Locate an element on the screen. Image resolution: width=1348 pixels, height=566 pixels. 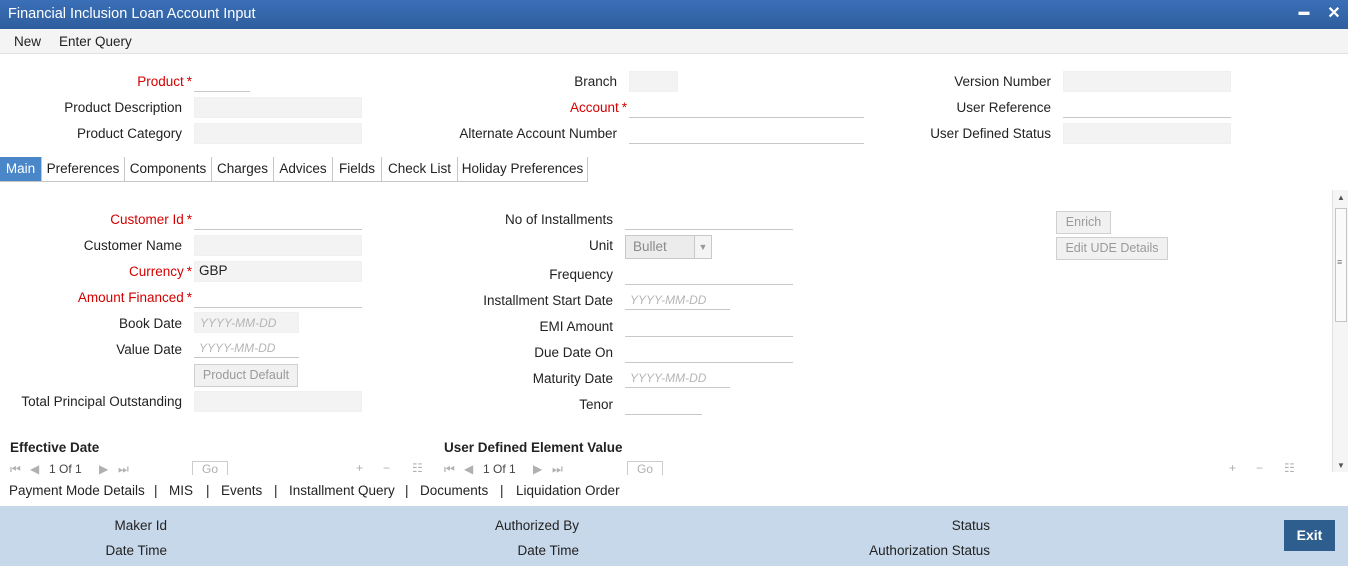
amount-financed-input is located at coordinates (278, 298).